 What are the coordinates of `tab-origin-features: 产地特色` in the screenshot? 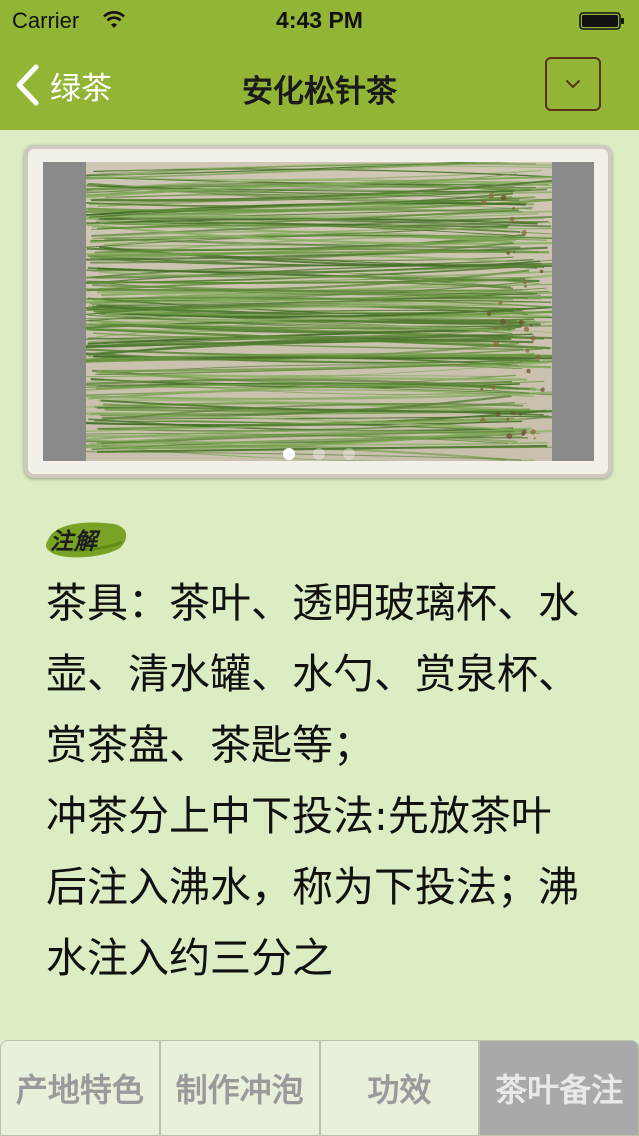 It's located at (80, 1088).